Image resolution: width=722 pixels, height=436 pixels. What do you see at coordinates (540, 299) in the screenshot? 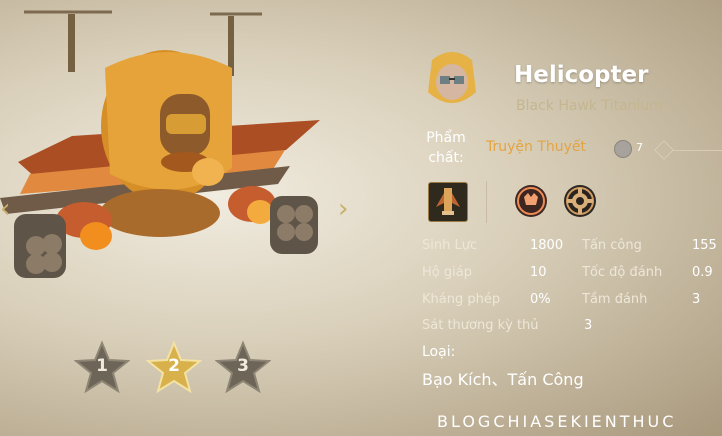
I see `stat-value-magic-resist: 0%` at bounding box center [540, 299].